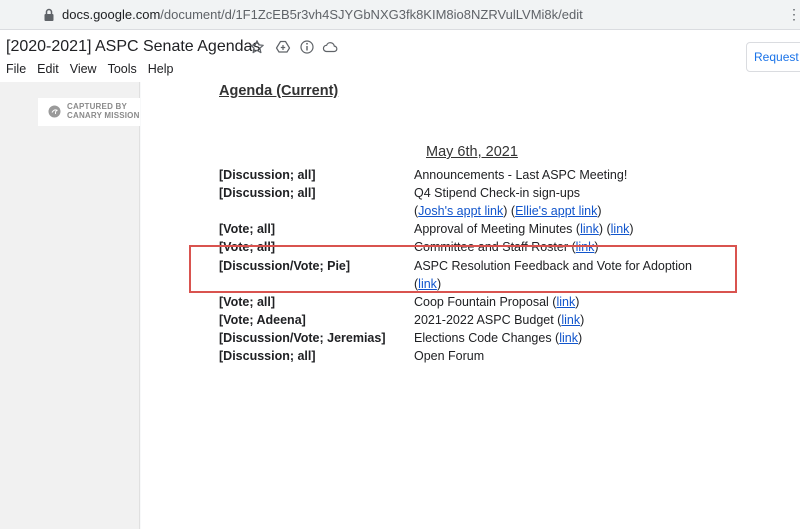 This screenshot has width=800, height=529. I want to click on more-options-icon: ⋮, so click(793, 14).